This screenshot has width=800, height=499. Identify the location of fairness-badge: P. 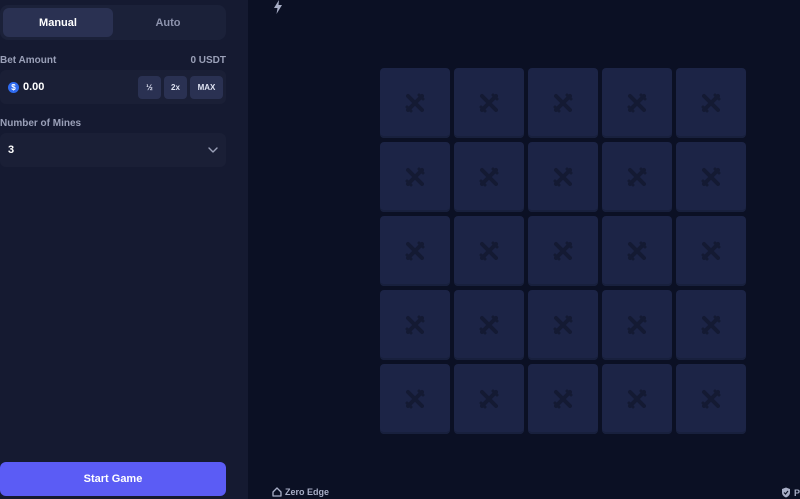
(790, 492).